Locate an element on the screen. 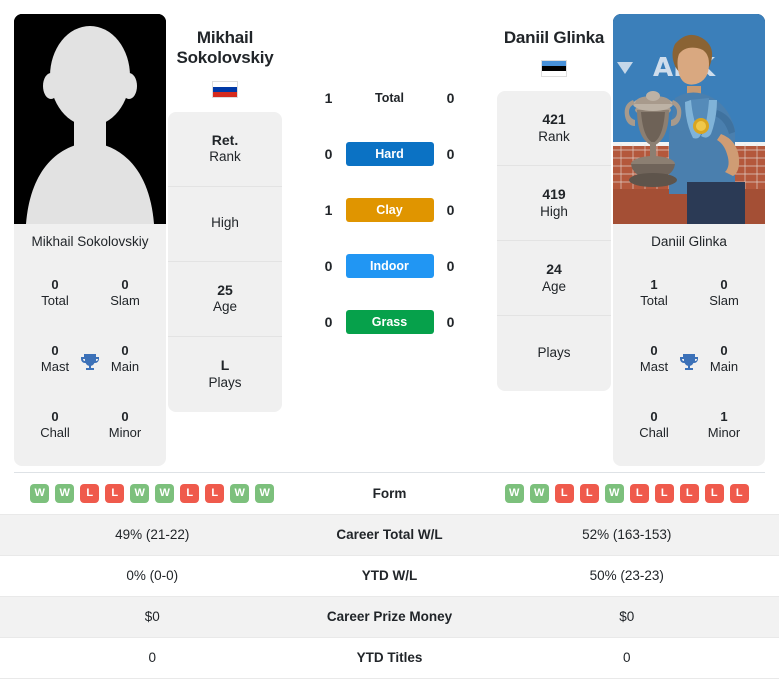 The image size is (779, 699). surface-badge-indoor: Indoor is located at coordinates (389, 266).